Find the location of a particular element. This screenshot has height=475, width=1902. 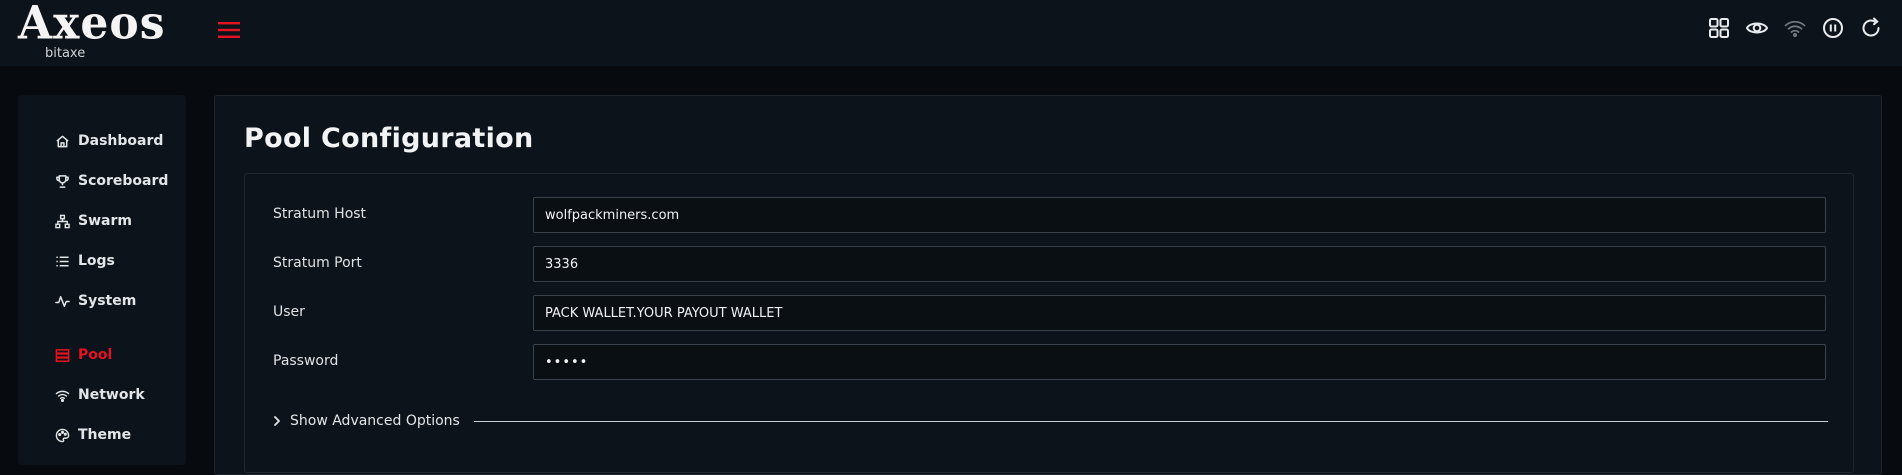

sidebar-item-pool: Pool is located at coordinates (102, 355).